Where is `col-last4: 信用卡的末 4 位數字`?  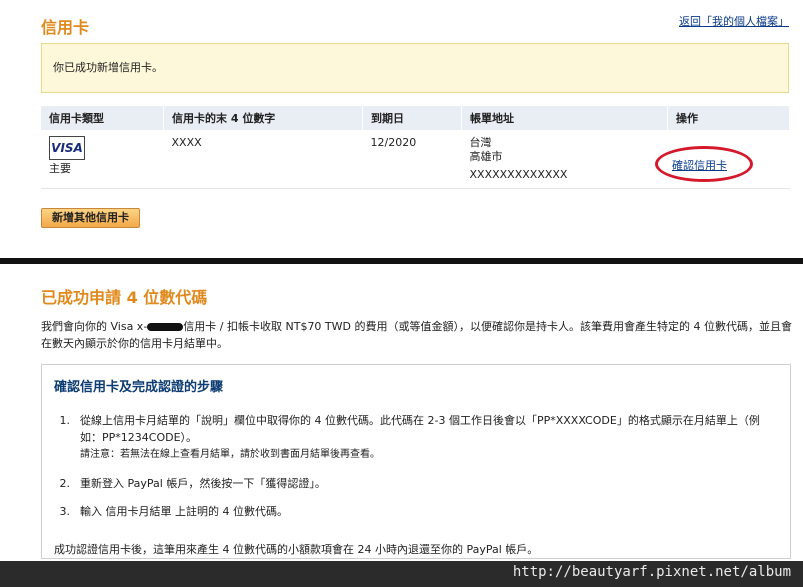
col-last4: 信用卡的末 4 位數字 is located at coordinates (263, 118).